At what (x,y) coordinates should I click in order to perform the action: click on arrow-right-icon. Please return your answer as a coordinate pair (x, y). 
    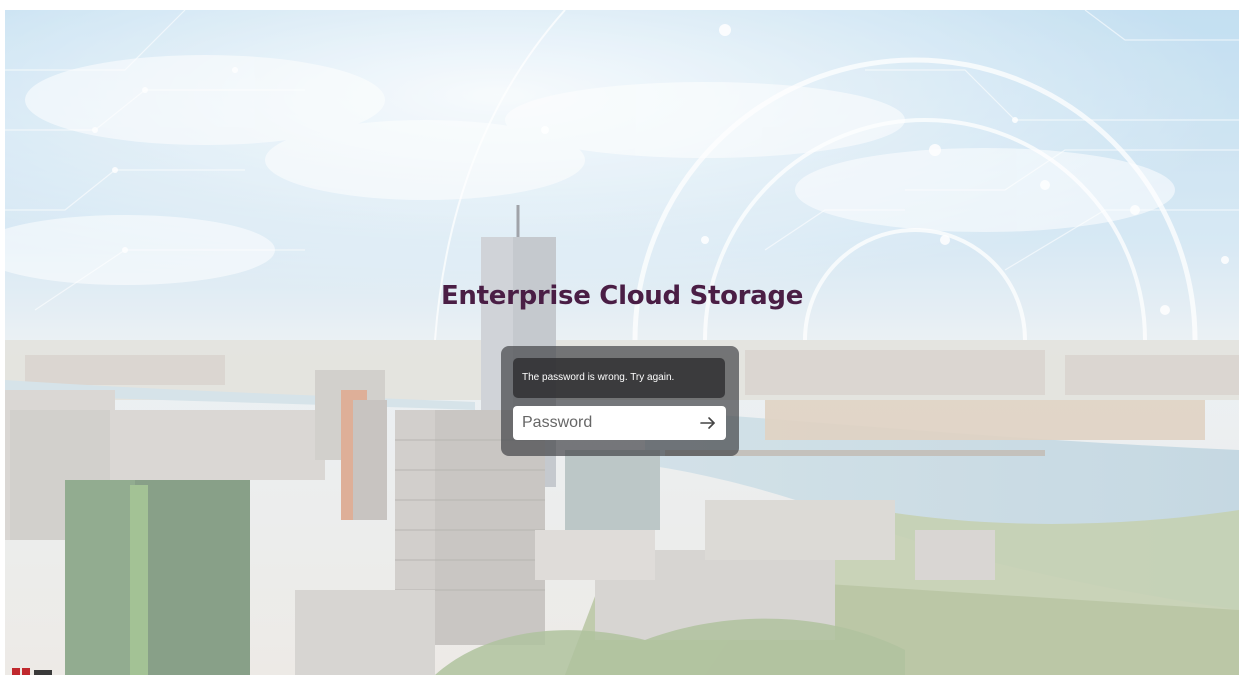
    Looking at the image, I should click on (707, 423).